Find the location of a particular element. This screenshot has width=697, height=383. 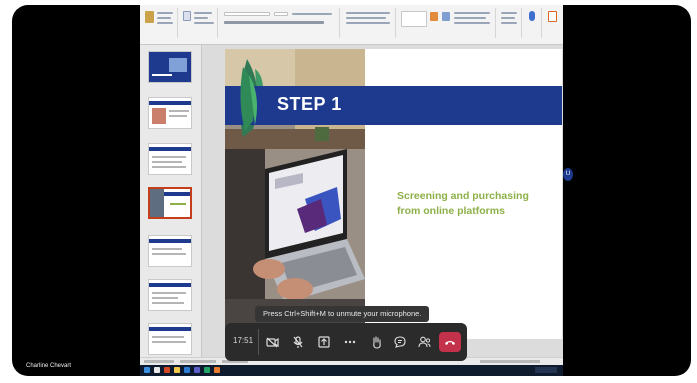

arrange-icon is located at coordinates (434, 16).